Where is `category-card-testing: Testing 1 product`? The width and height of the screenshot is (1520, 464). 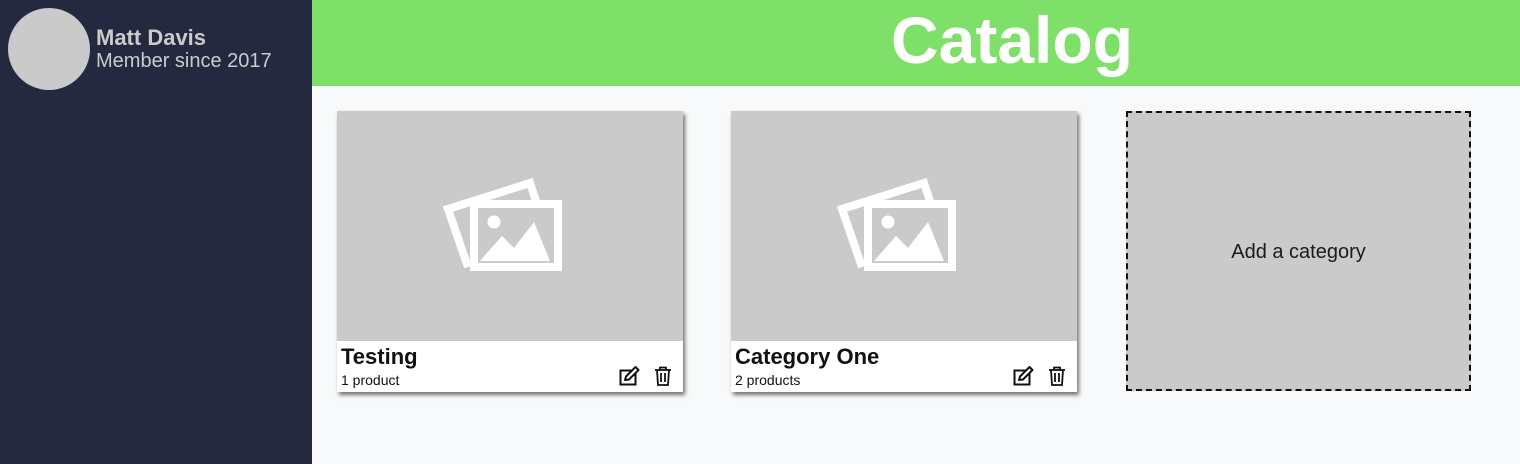
category-card-testing: Testing 1 product is located at coordinates (510, 251).